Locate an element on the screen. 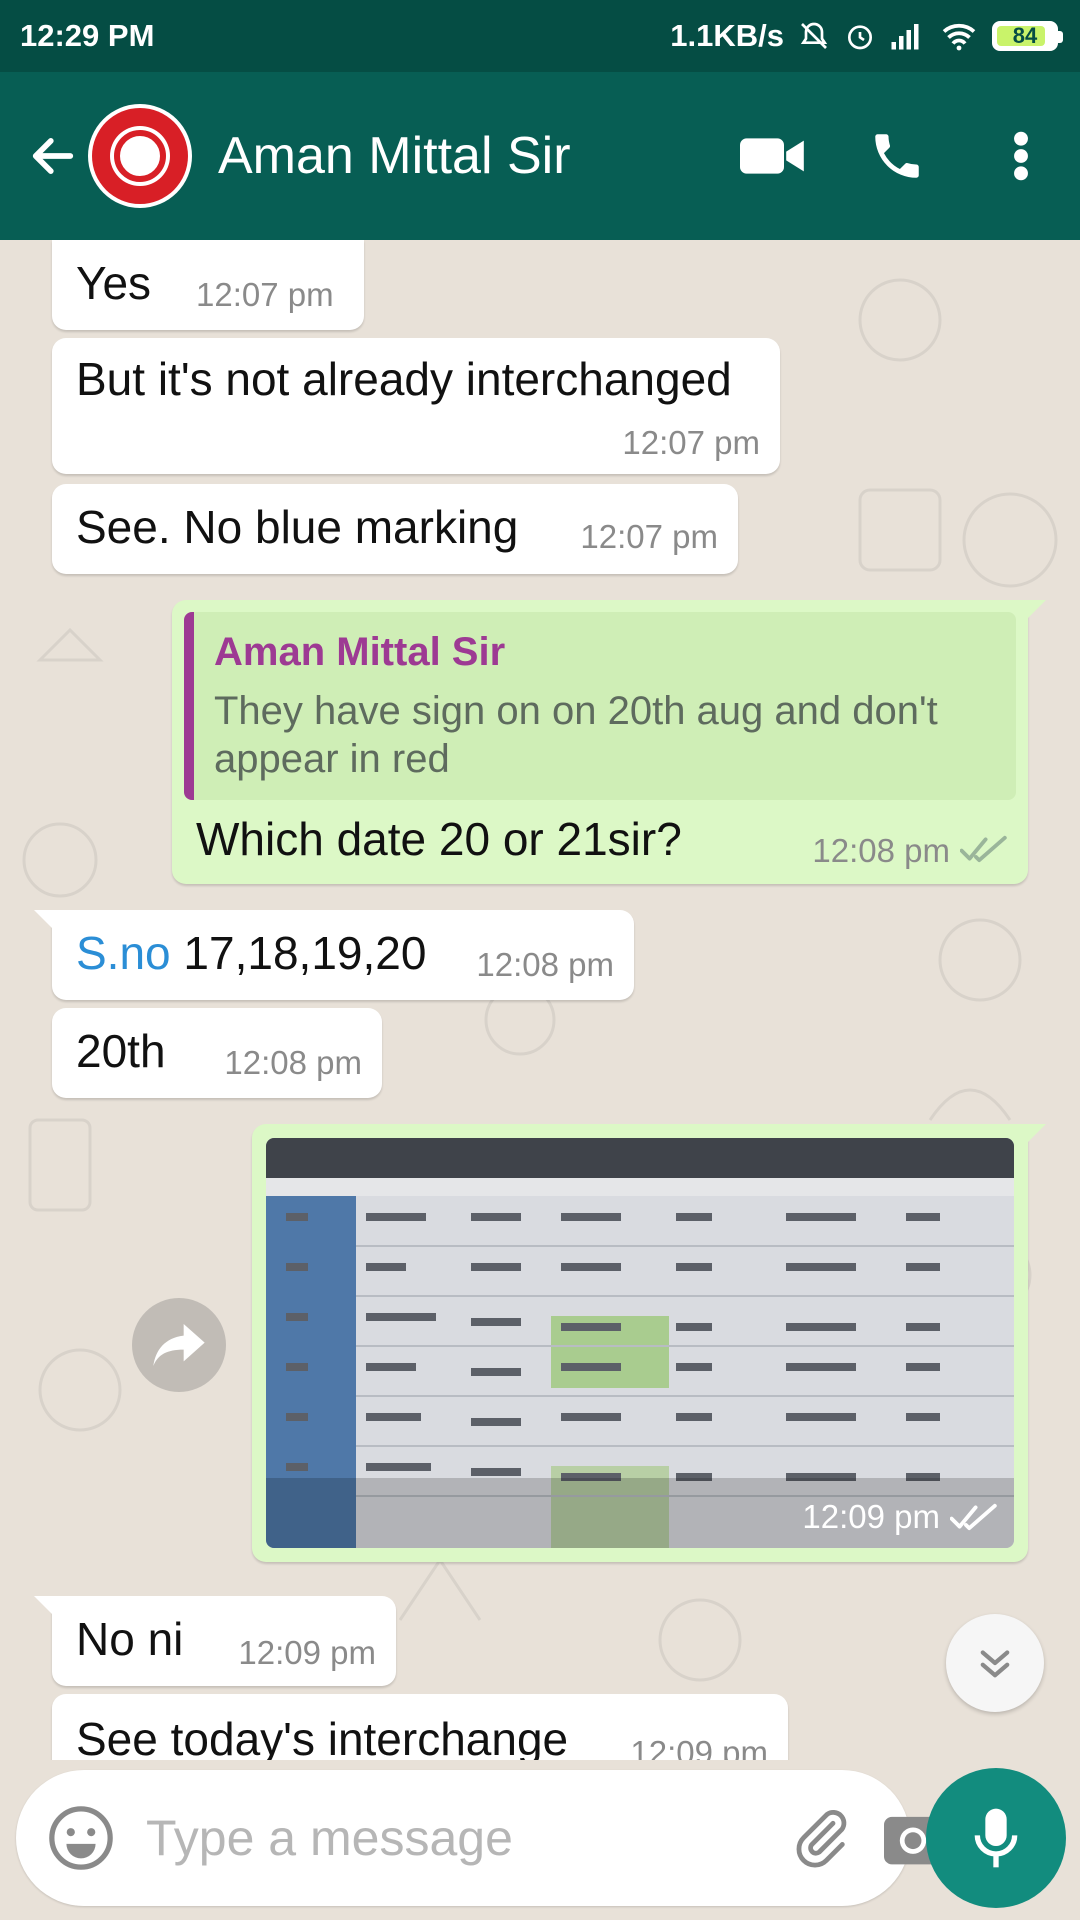 This screenshot has height=1920, width=1080. scroll-down-icon is located at coordinates (995, 1663).